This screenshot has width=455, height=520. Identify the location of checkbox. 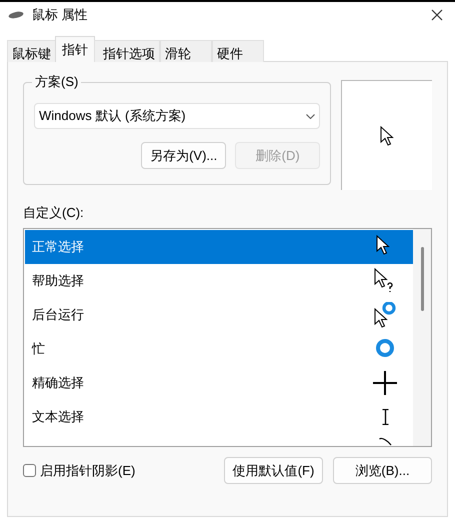
(29, 471).